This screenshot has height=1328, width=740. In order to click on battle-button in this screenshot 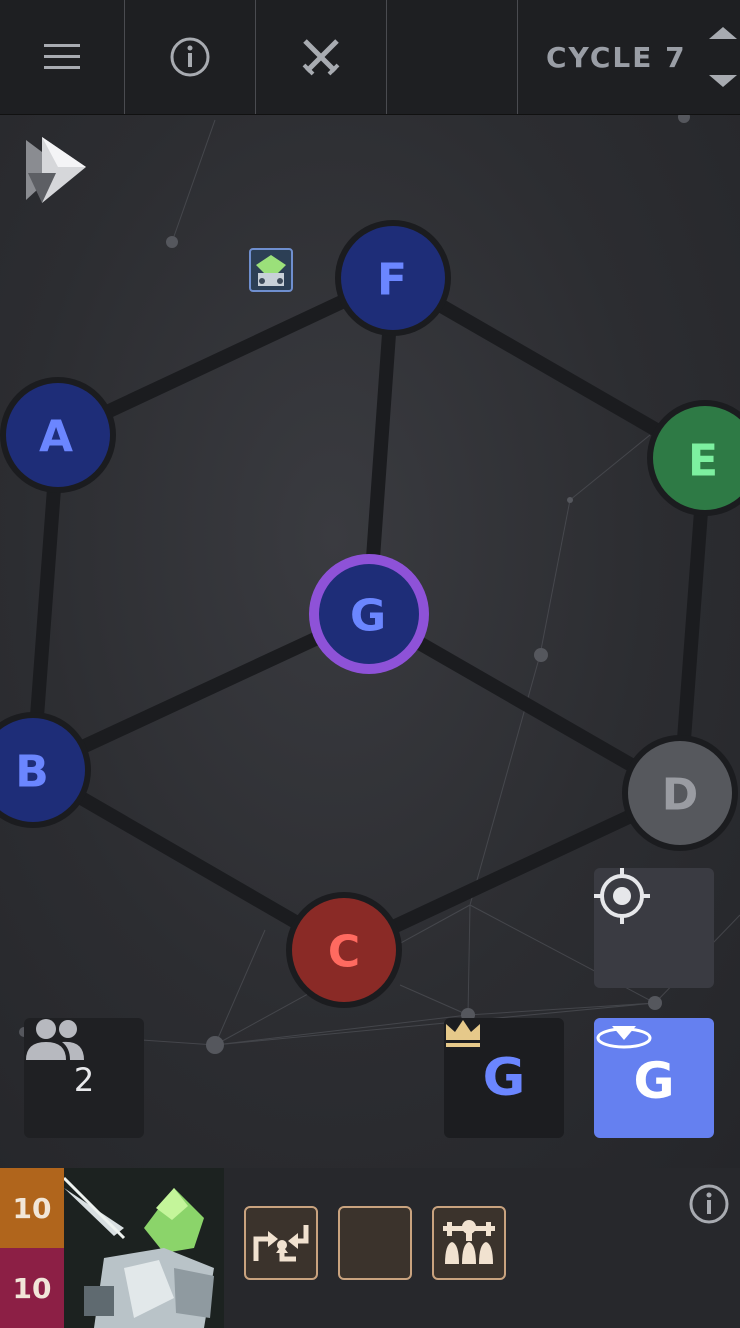, I will do `click(321, 57)`.